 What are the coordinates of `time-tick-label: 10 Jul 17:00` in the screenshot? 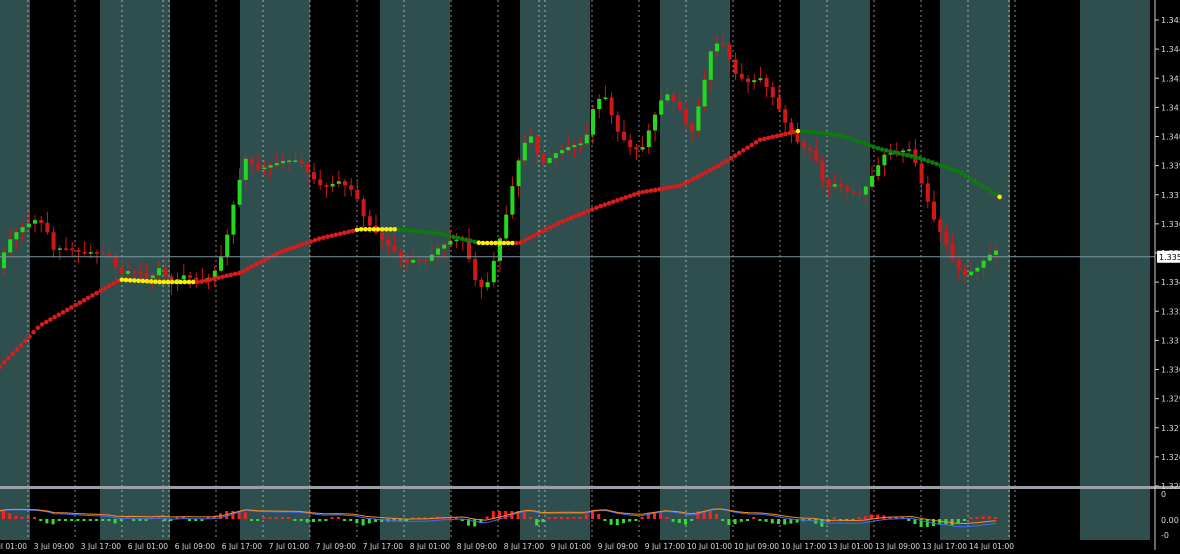 It's located at (803, 546).